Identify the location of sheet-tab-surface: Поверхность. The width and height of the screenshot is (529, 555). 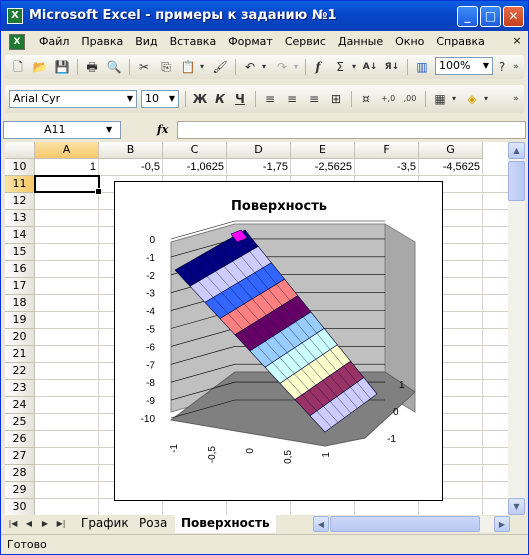
(225, 524).